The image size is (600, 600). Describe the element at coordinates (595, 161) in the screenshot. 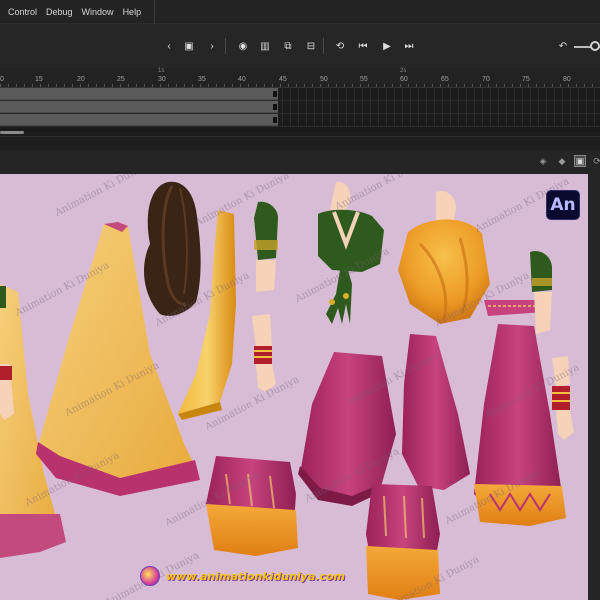

I see `rotate-stage-icon: ⟳` at that location.